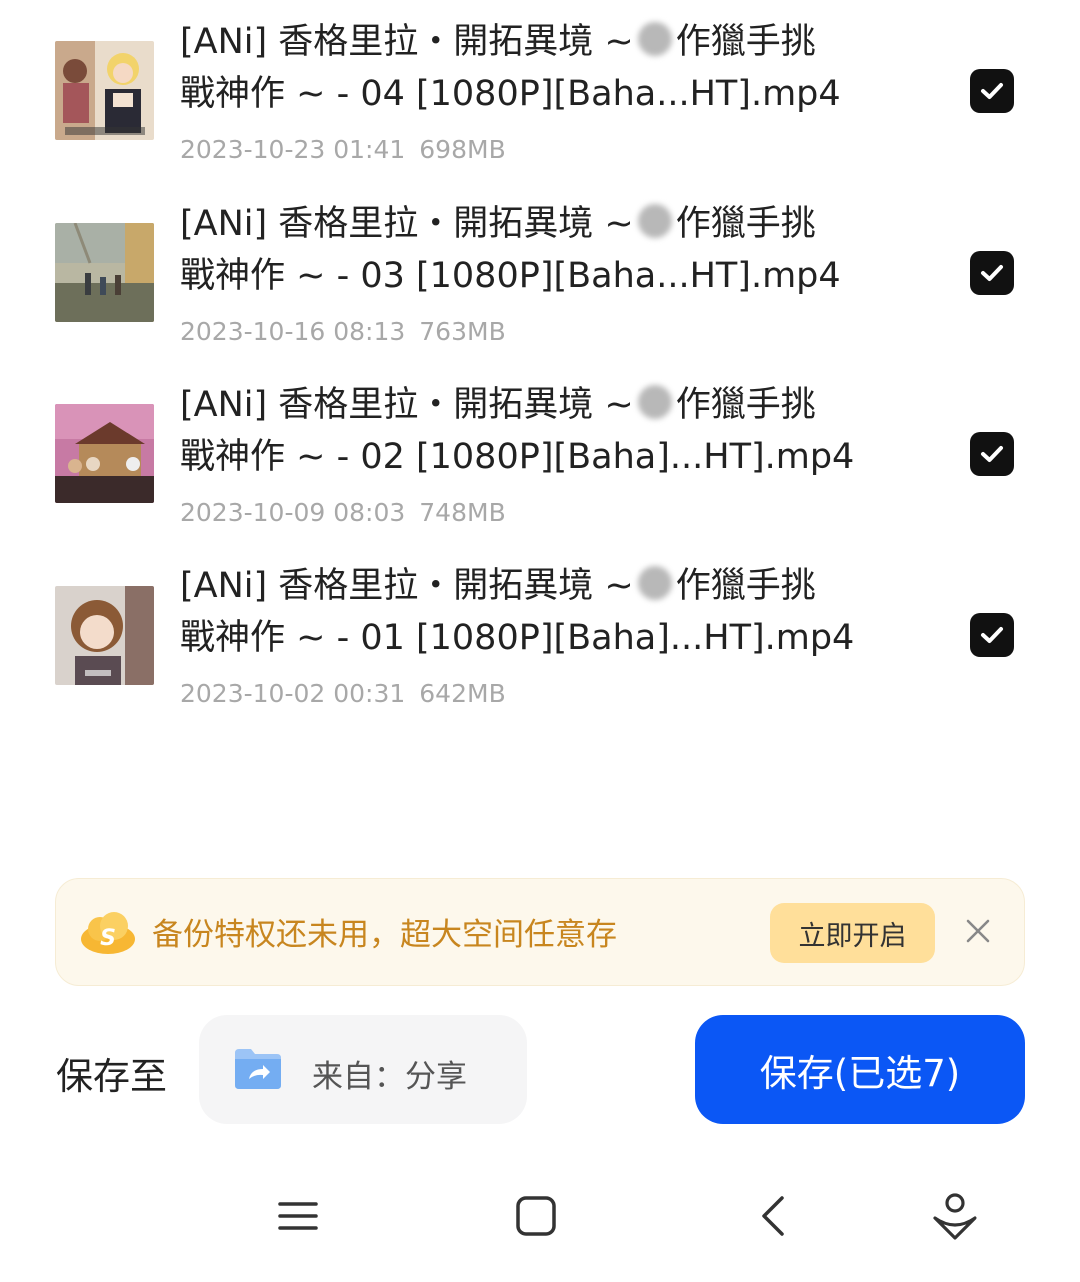  What do you see at coordinates (293, 149) in the screenshot?
I see `file-date: 2023-10-23 01:41` at bounding box center [293, 149].